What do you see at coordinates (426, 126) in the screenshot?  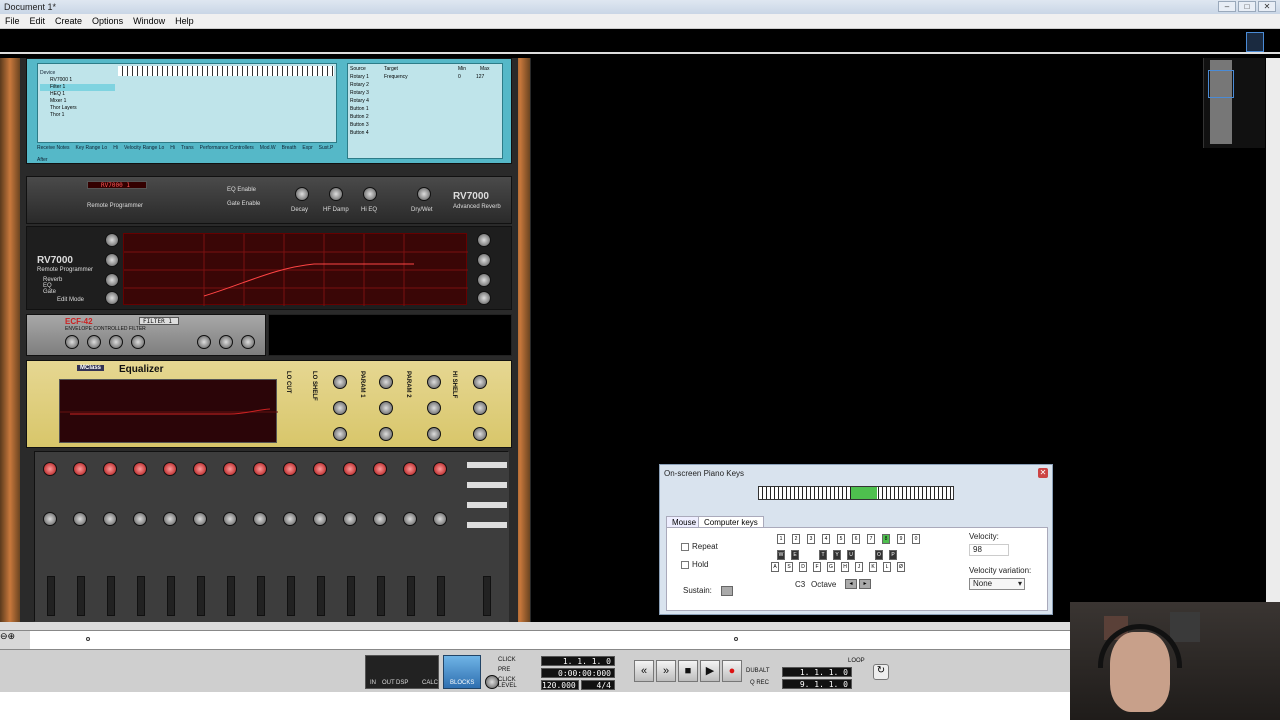 I see `source-item: Button 3` at bounding box center [426, 126].